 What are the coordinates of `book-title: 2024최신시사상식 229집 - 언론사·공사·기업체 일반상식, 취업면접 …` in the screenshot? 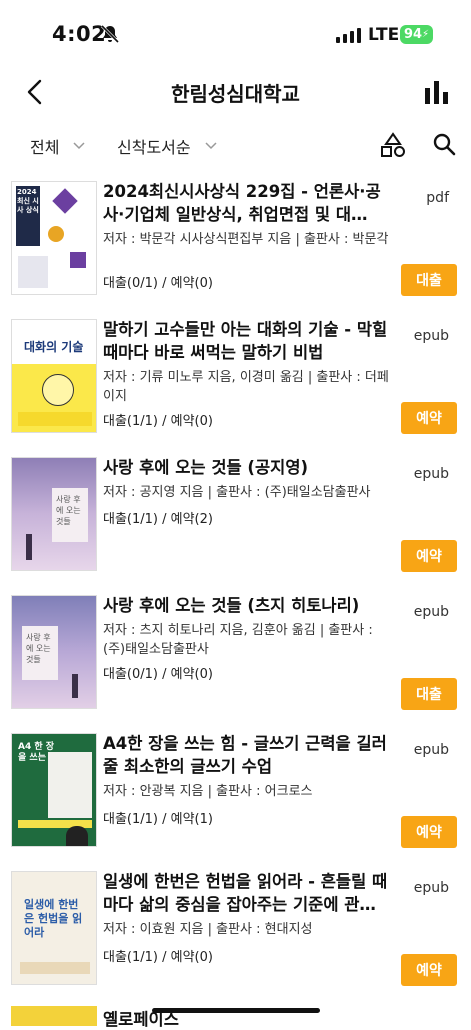 It's located at (248, 203).